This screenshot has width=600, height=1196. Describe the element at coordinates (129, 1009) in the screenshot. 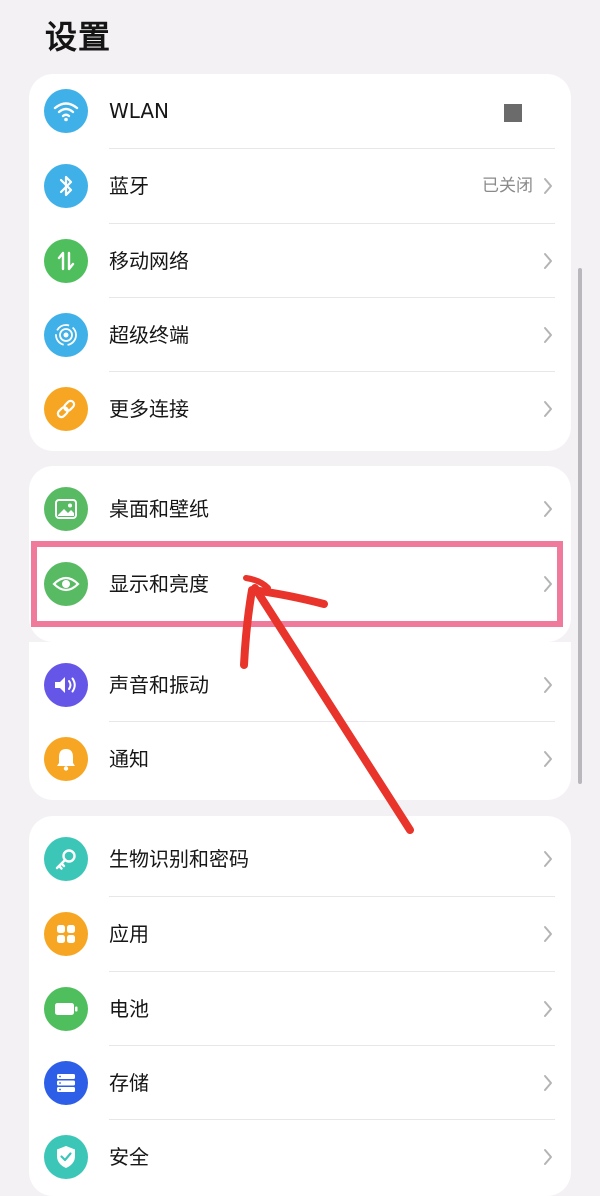

I see `settings-item-label: 电池` at that location.